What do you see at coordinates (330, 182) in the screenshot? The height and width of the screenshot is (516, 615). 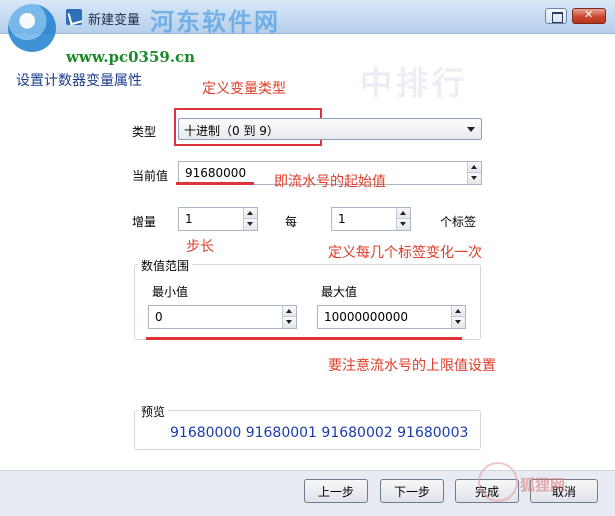 I see `annotation-start: 即流水号的起始值` at bounding box center [330, 182].